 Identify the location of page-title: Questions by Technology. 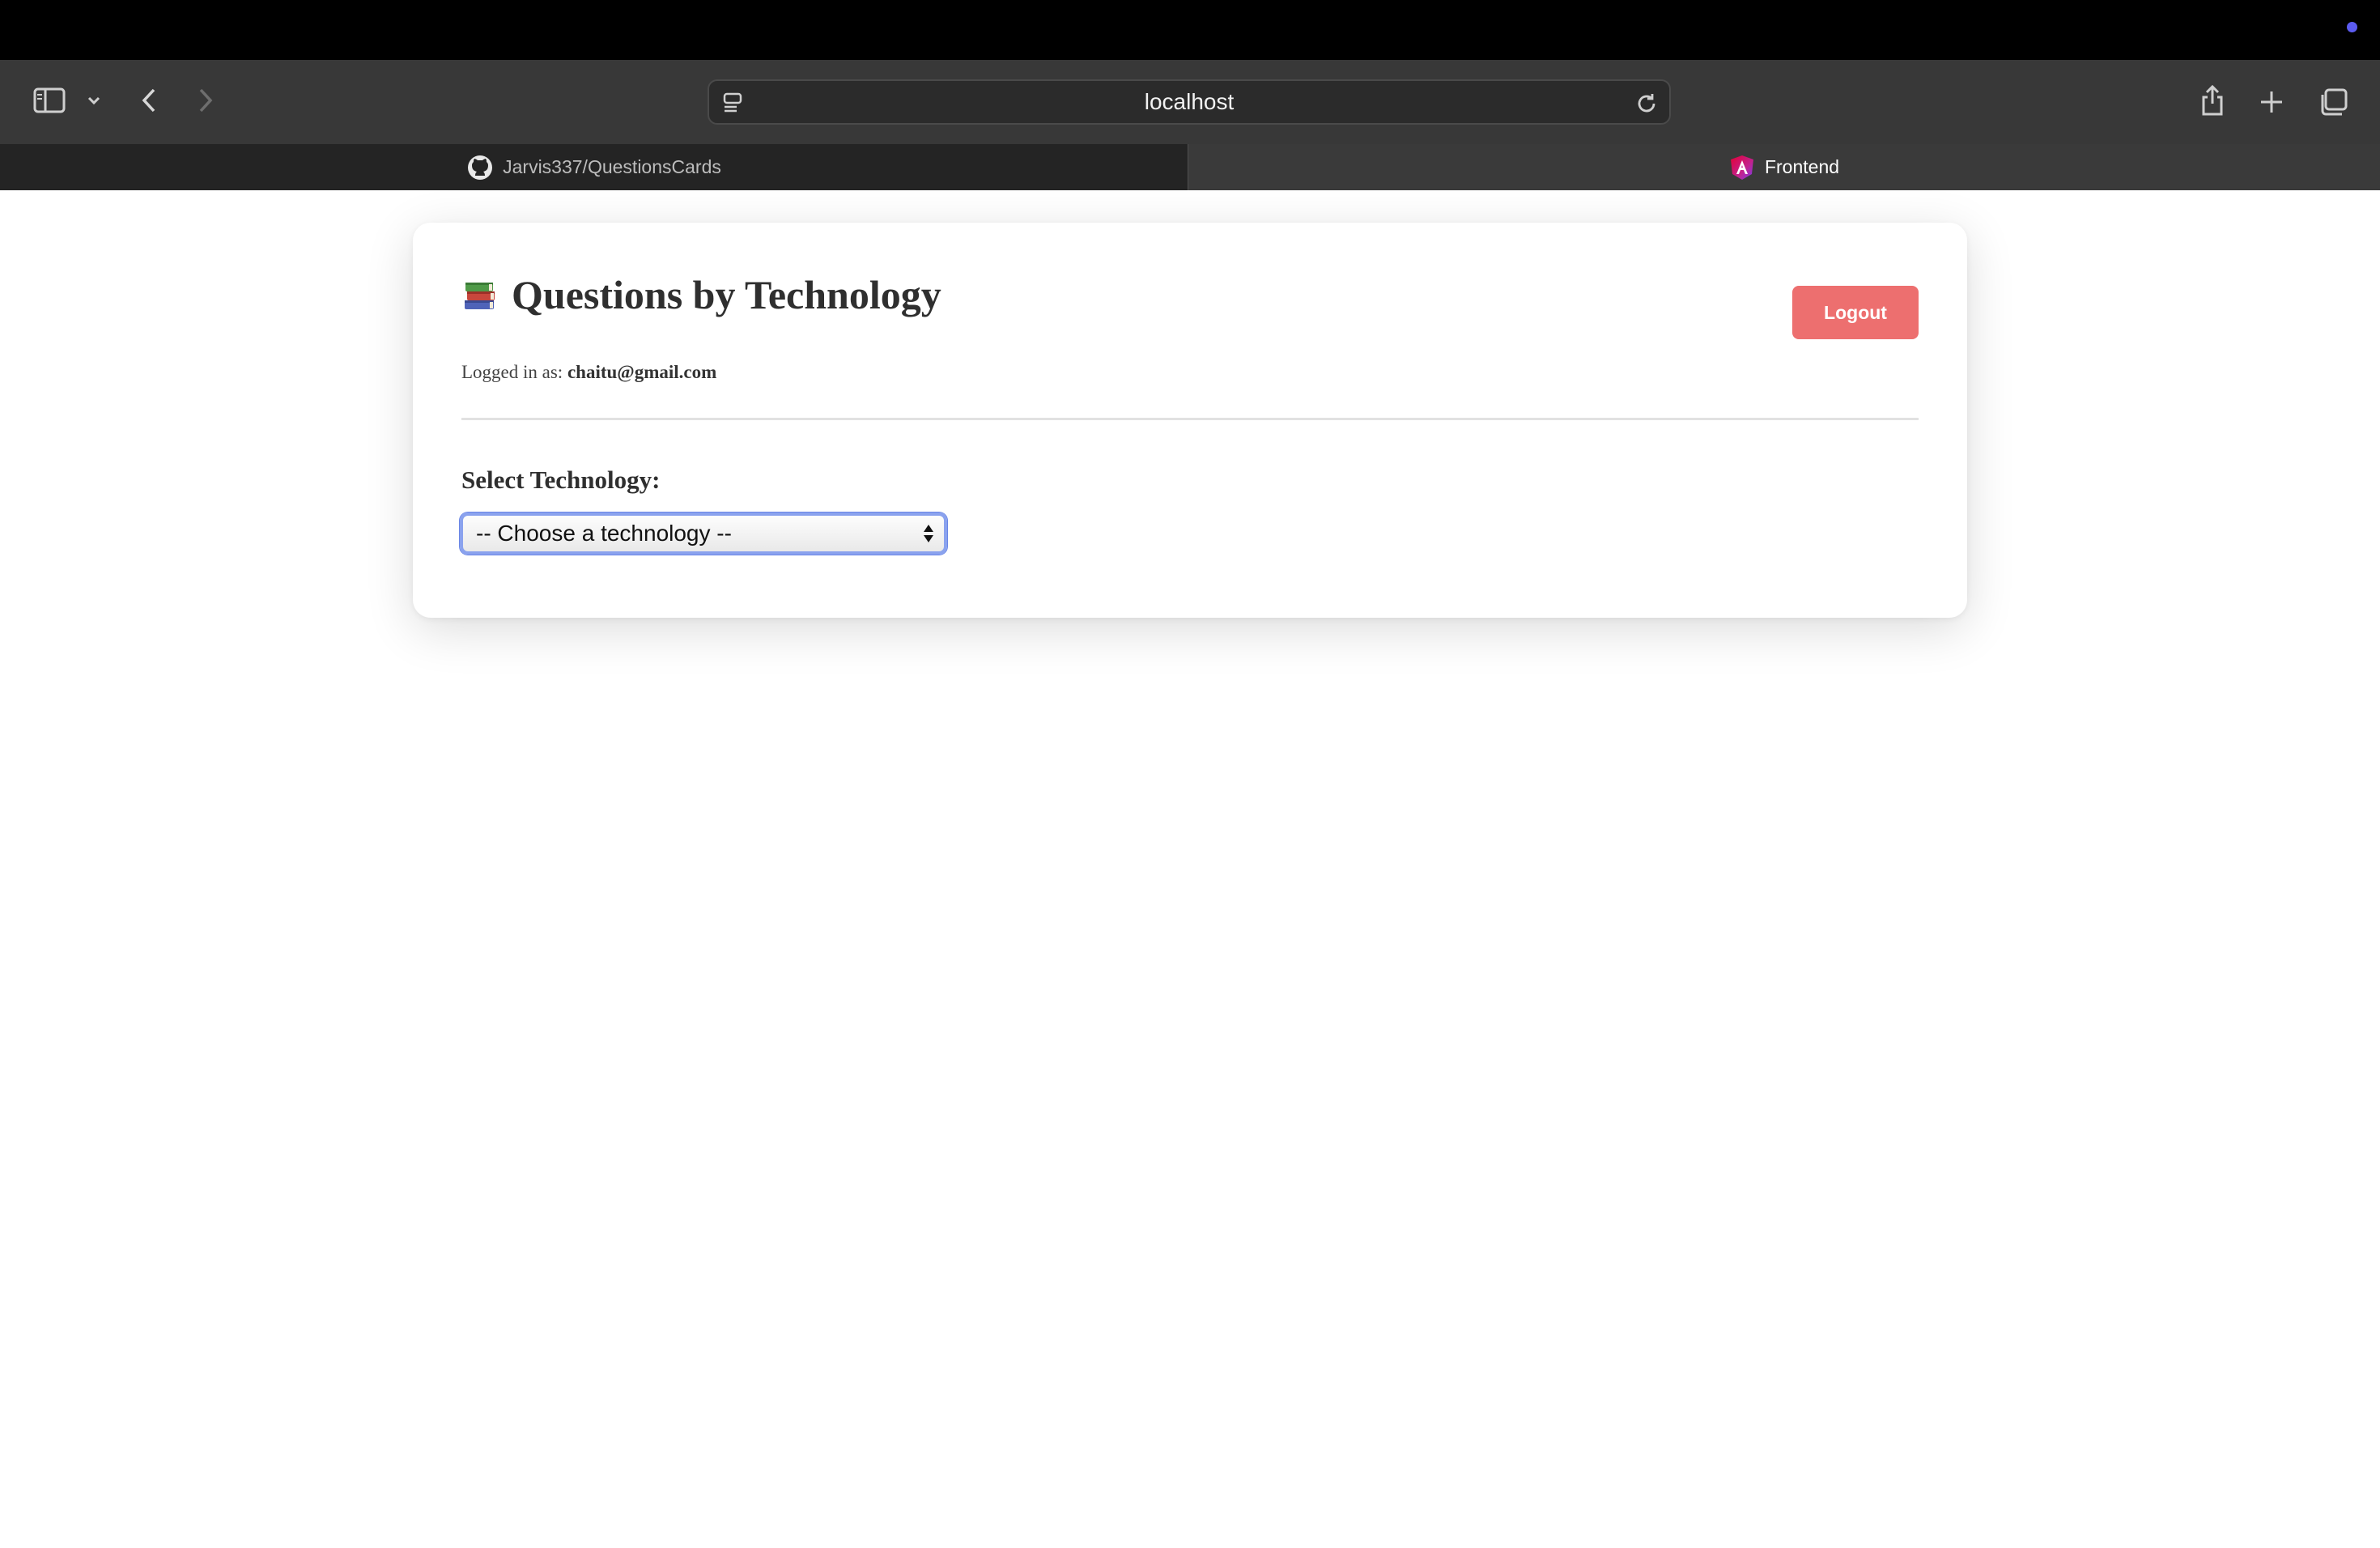
(726, 294).